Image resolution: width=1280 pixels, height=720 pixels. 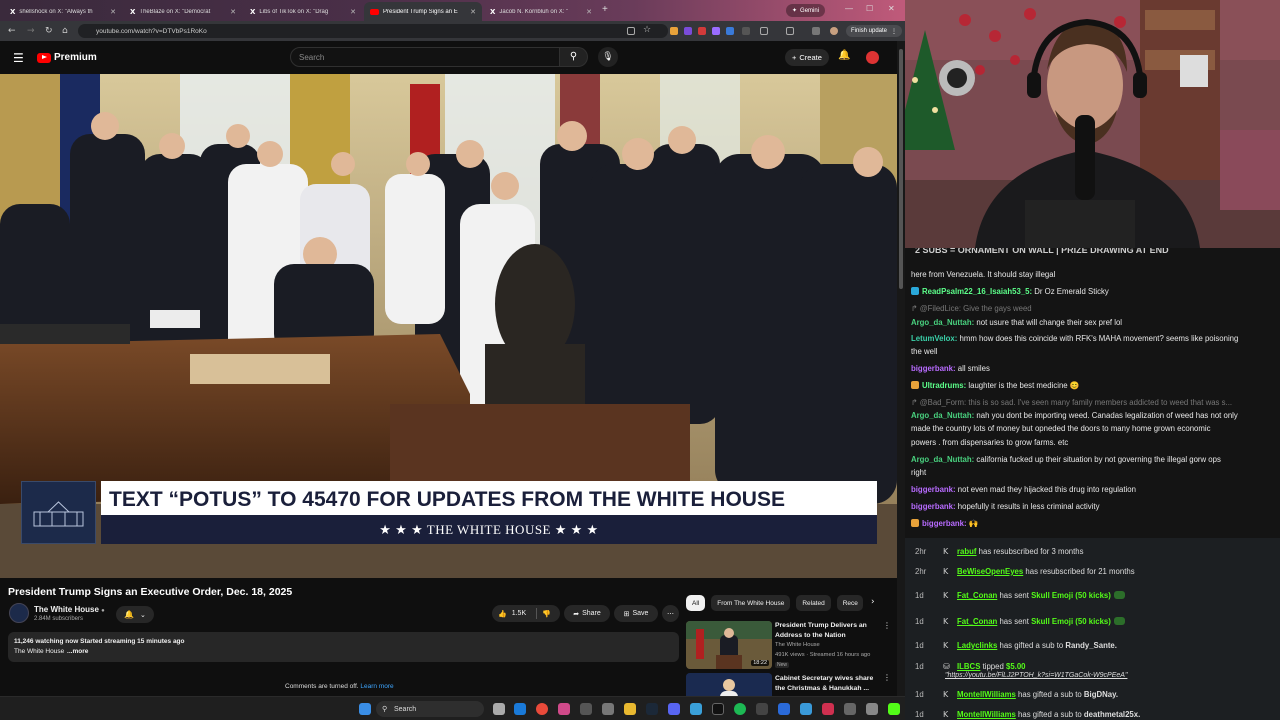 I want to click on taskbar-search: ⚲ Search, so click(x=430, y=709).